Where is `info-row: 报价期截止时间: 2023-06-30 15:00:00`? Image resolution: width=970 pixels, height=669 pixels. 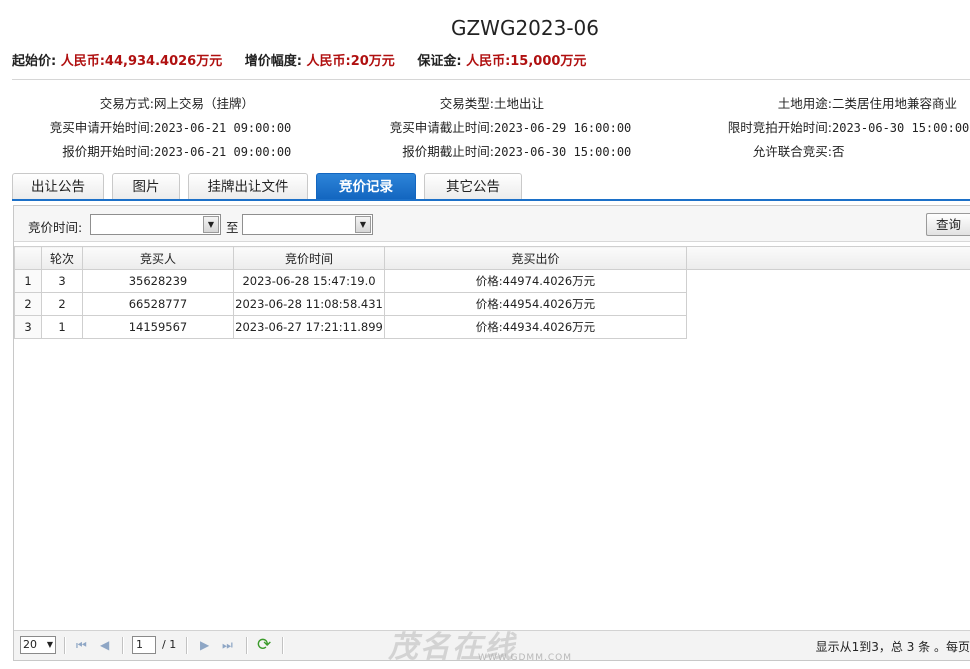
info-row: 报价期截止时间: 2023-06-30 15:00:00 is located at coordinates (490, 152).